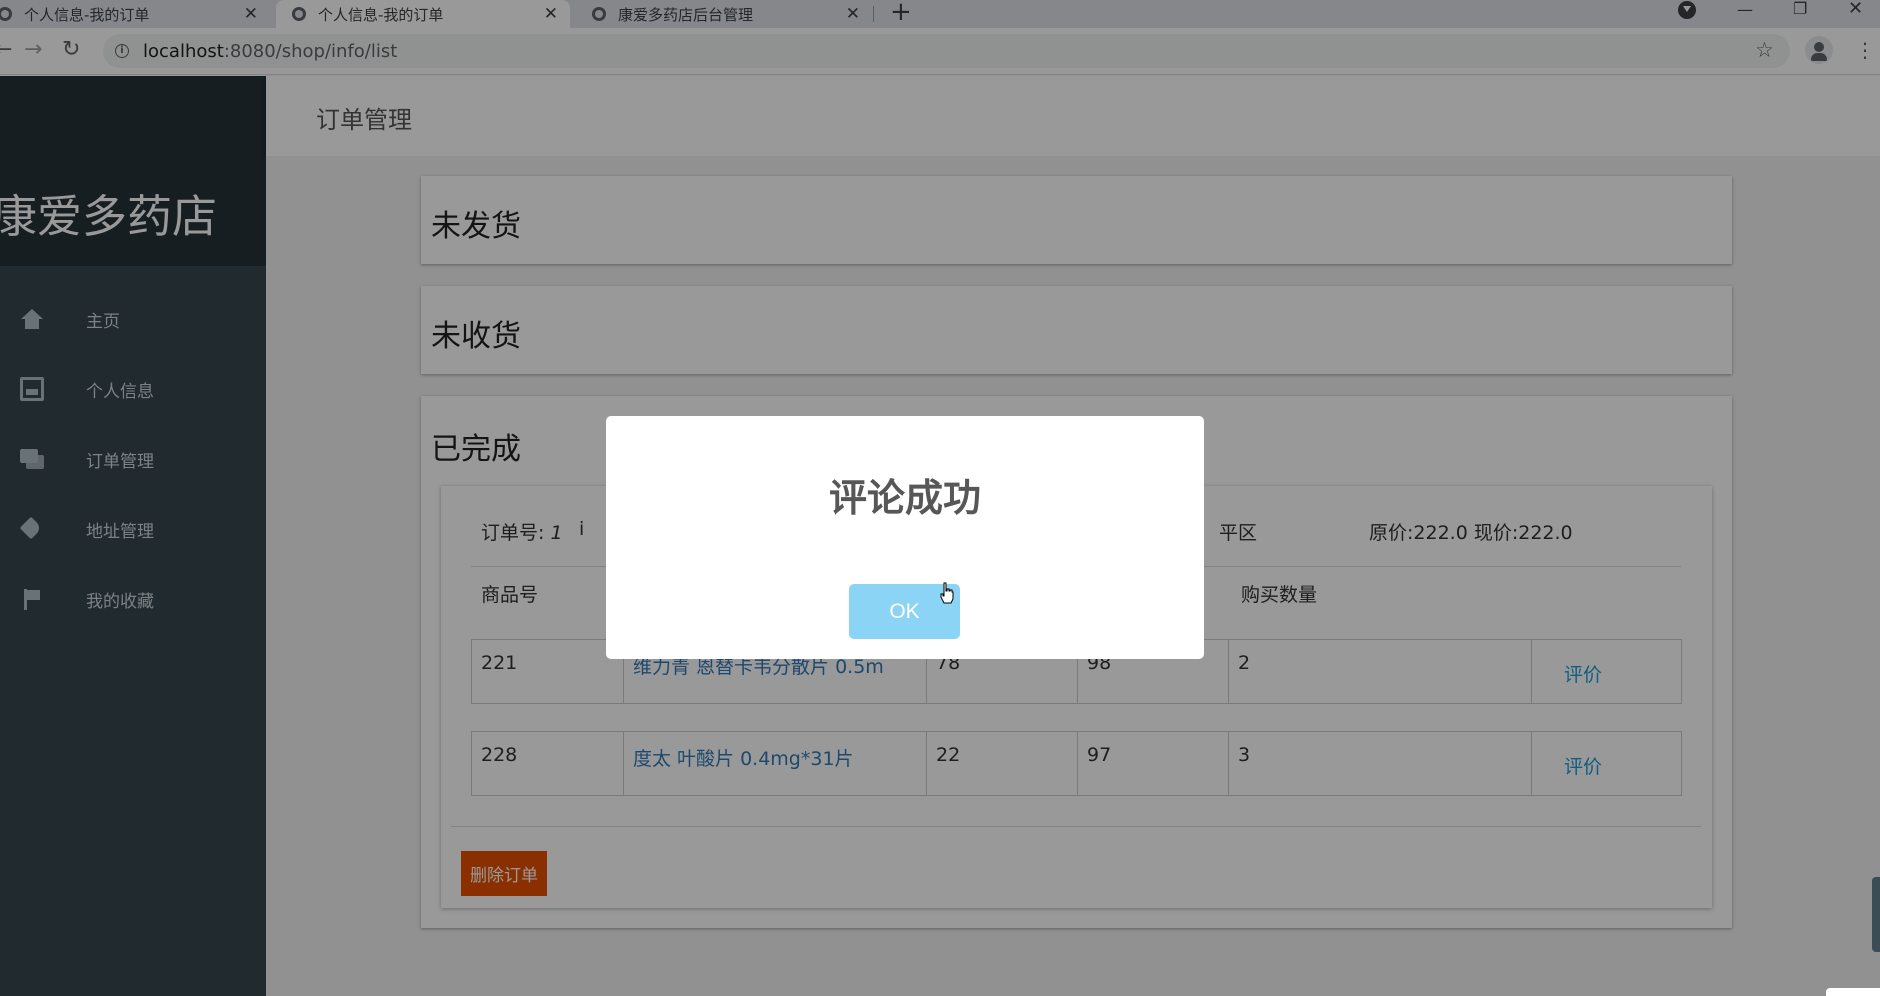  I want to click on hand-cursor-icon, so click(947, 593).